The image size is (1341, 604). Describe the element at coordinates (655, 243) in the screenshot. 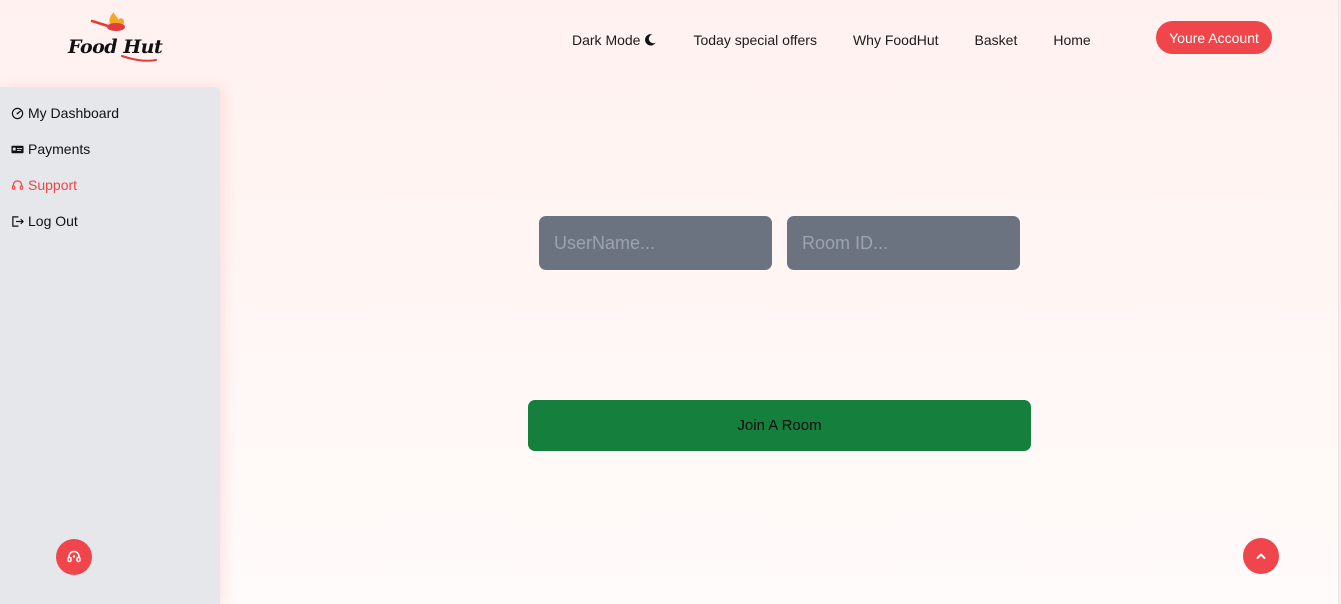

I see `username-input` at that location.